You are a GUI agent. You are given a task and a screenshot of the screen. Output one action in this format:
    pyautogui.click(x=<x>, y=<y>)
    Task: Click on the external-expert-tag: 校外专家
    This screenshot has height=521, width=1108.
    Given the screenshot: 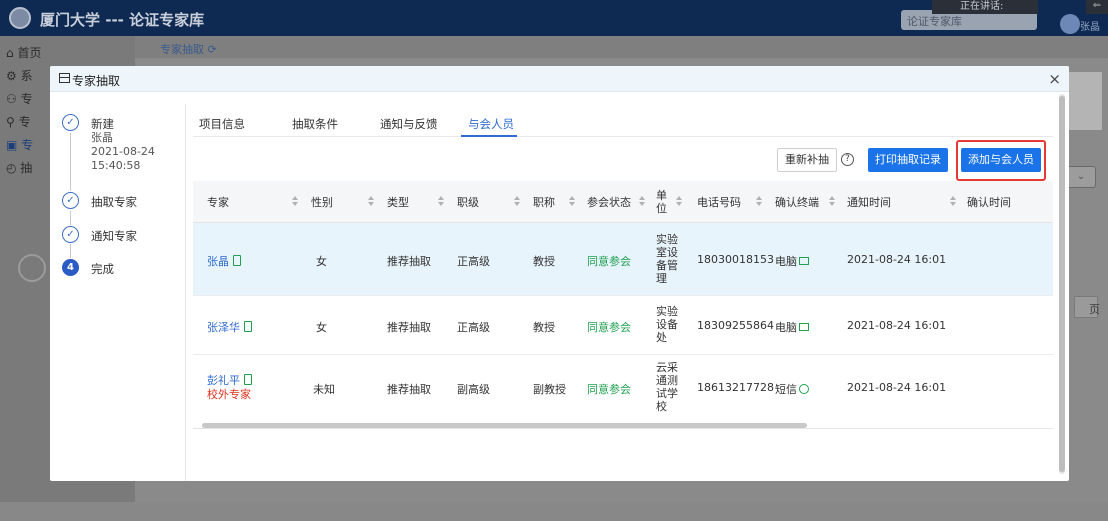 What is the action you would take?
    pyautogui.click(x=229, y=394)
    